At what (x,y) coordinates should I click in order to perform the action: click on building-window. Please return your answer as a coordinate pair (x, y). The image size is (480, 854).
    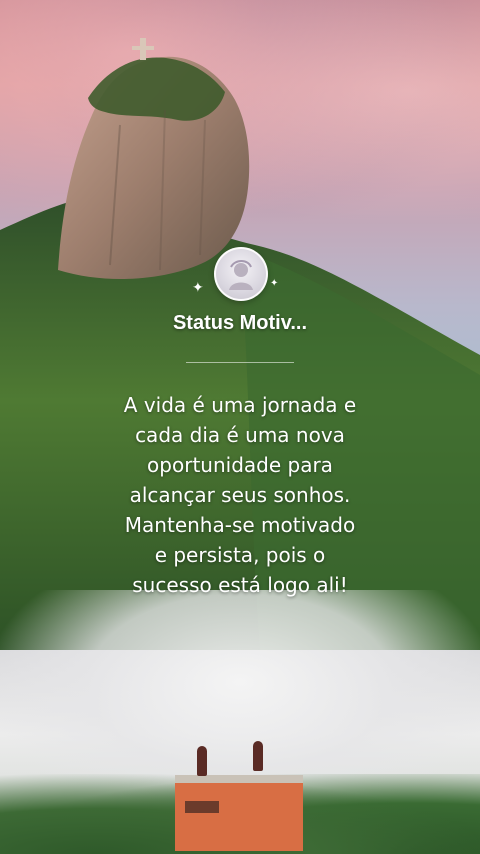
    Looking at the image, I should click on (202, 807).